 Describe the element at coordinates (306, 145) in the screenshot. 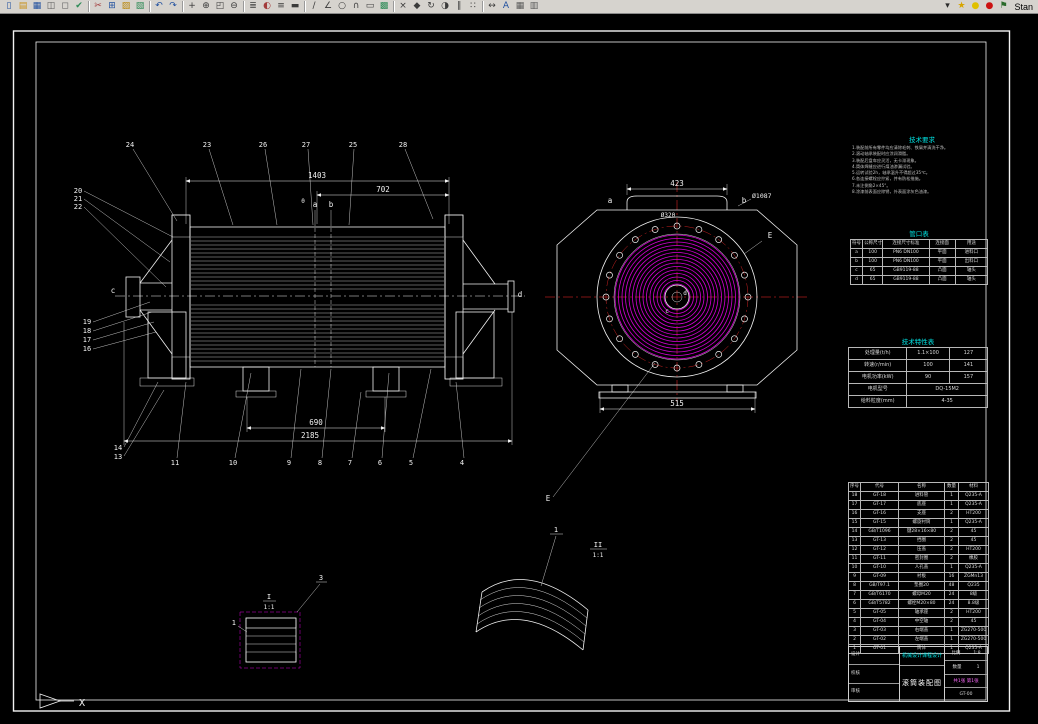

I see `balloon-number: 27` at that location.